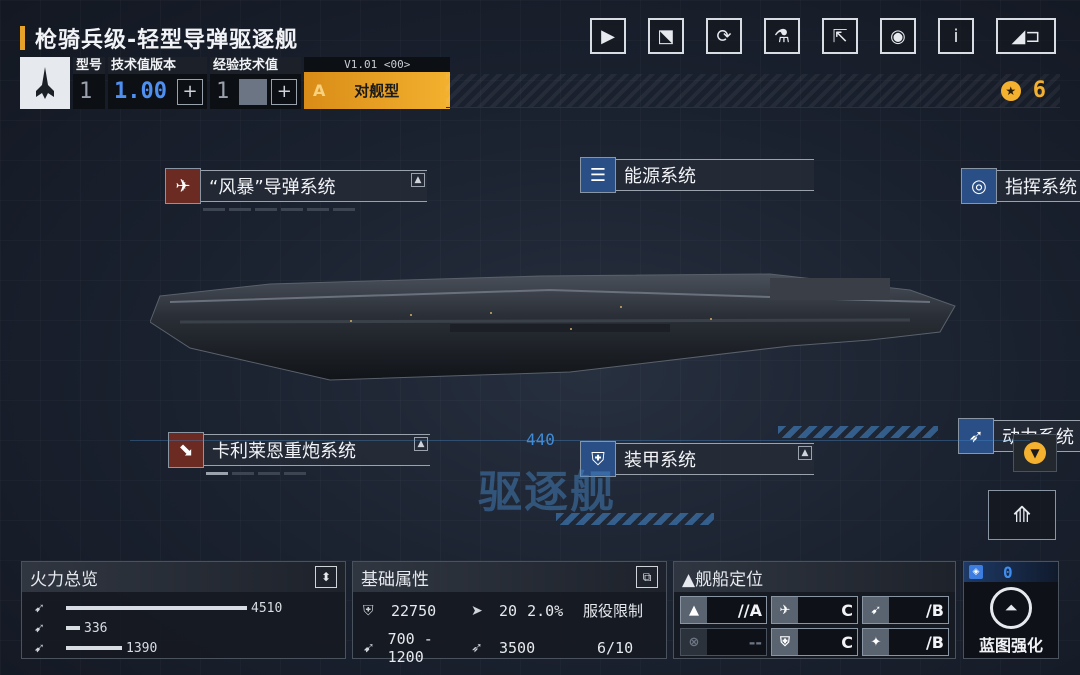 The height and width of the screenshot is (675, 1080). I want to click on range-cell: ➹ 700 - 1200, so click(407, 647).